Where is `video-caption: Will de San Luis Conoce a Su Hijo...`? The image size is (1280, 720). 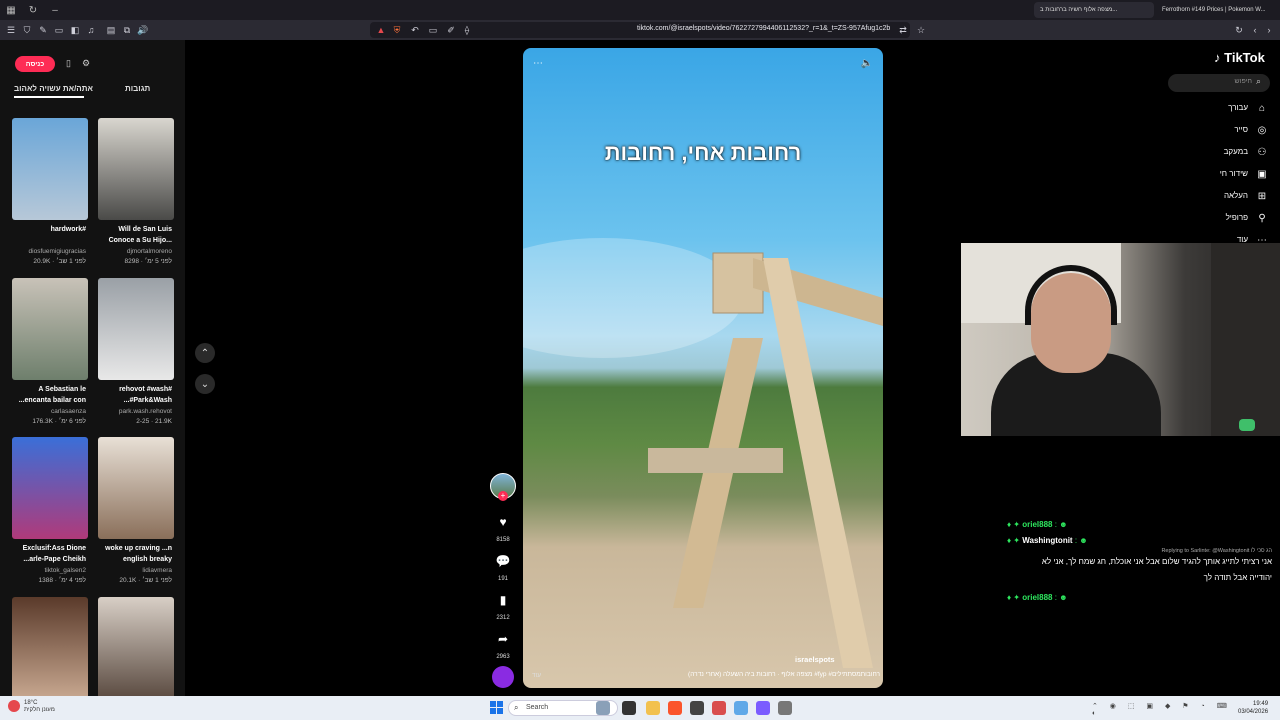 video-caption: Will de San Luis Conoce a Su Hijo... is located at coordinates (132, 235).